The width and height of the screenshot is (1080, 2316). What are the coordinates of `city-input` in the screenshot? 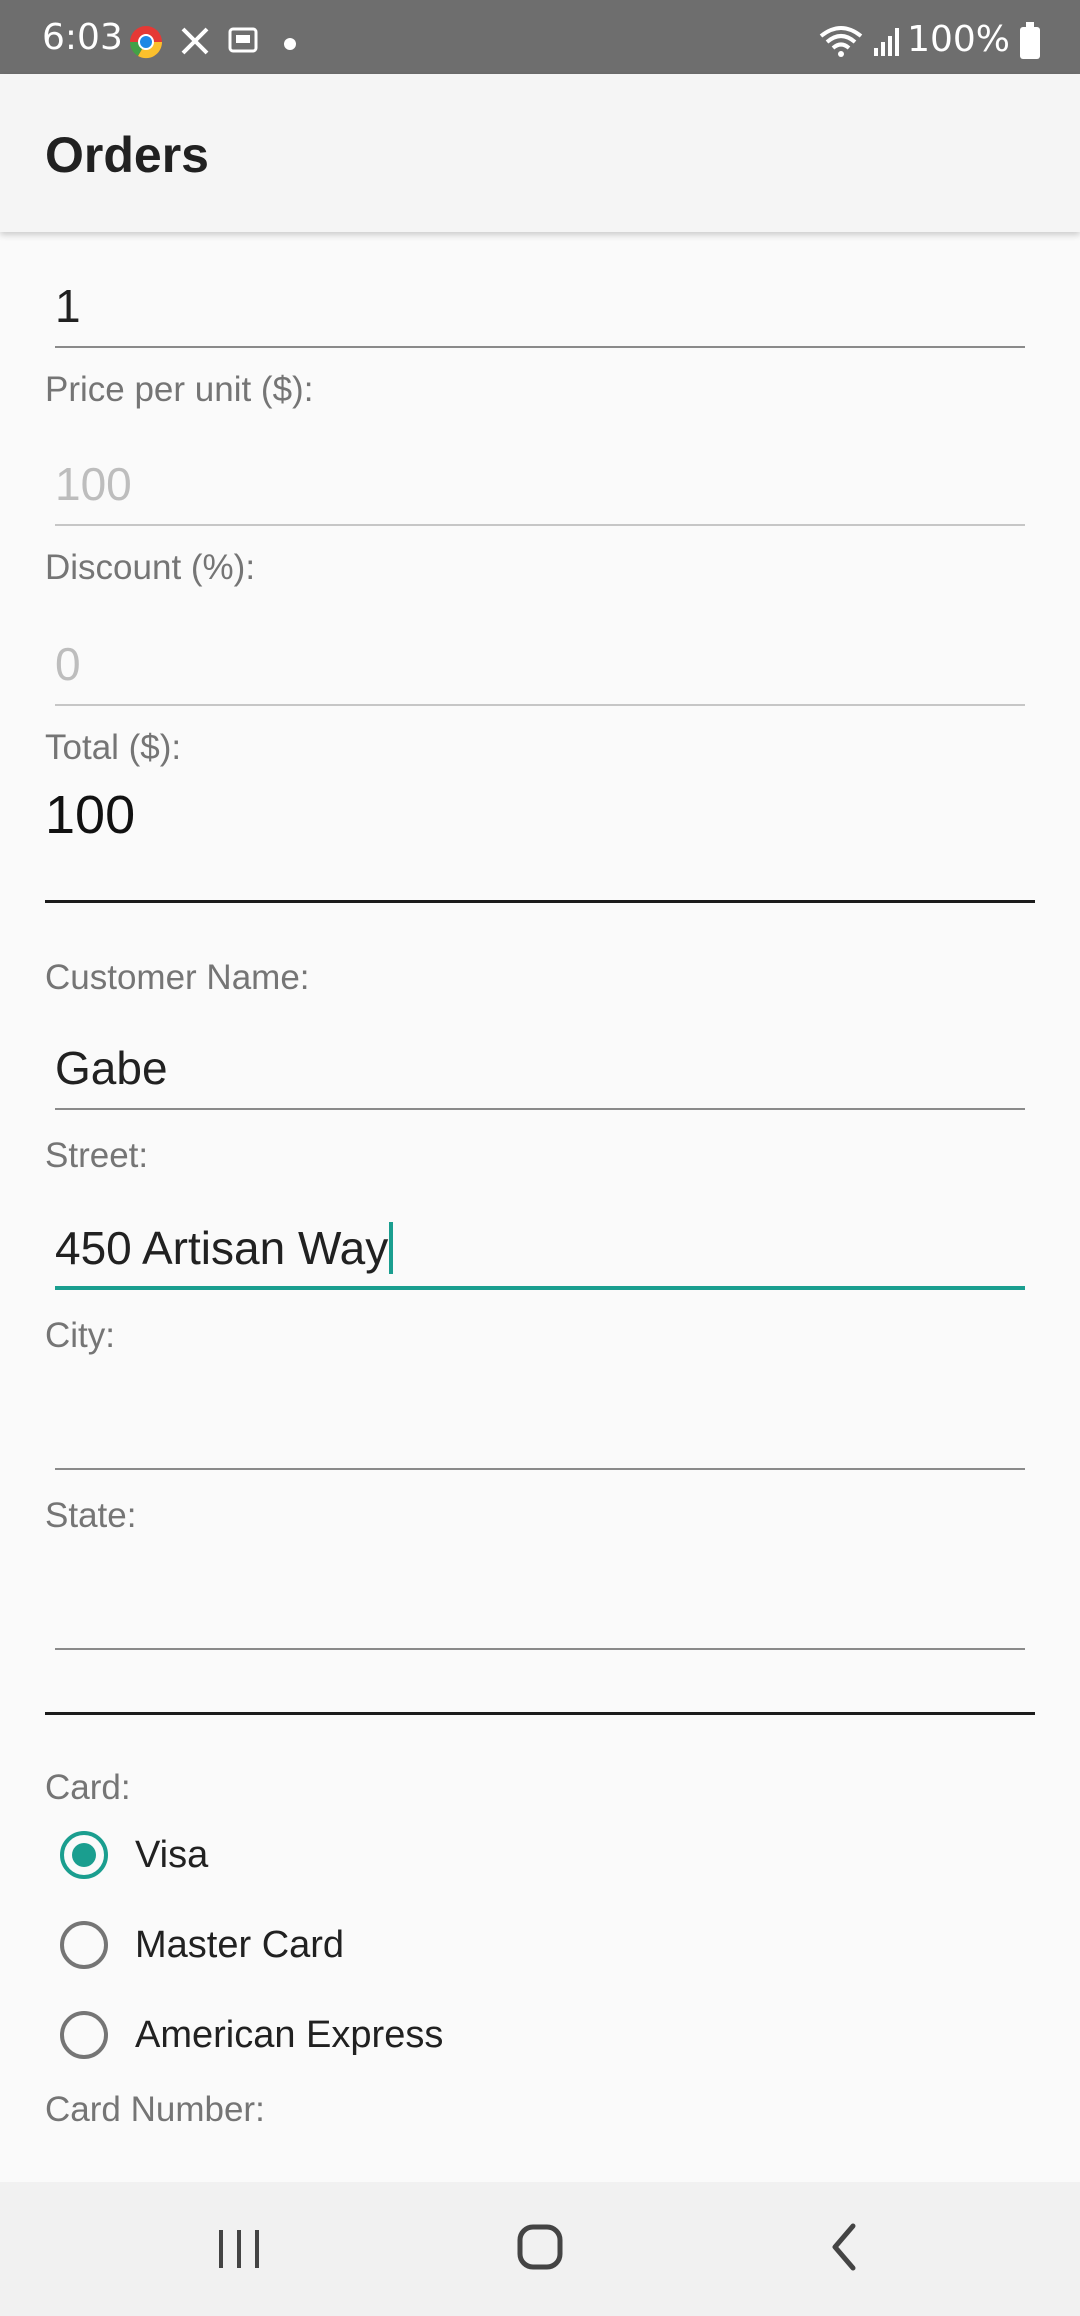 It's located at (540, 1428).